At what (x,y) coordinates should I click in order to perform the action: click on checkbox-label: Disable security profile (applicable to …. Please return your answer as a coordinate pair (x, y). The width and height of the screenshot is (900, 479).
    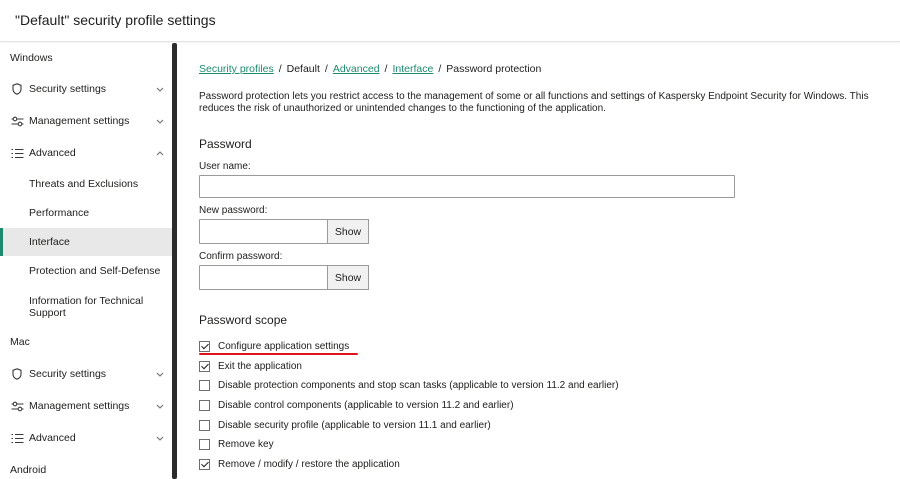
    Looking at the image, I should click on (354, 425).